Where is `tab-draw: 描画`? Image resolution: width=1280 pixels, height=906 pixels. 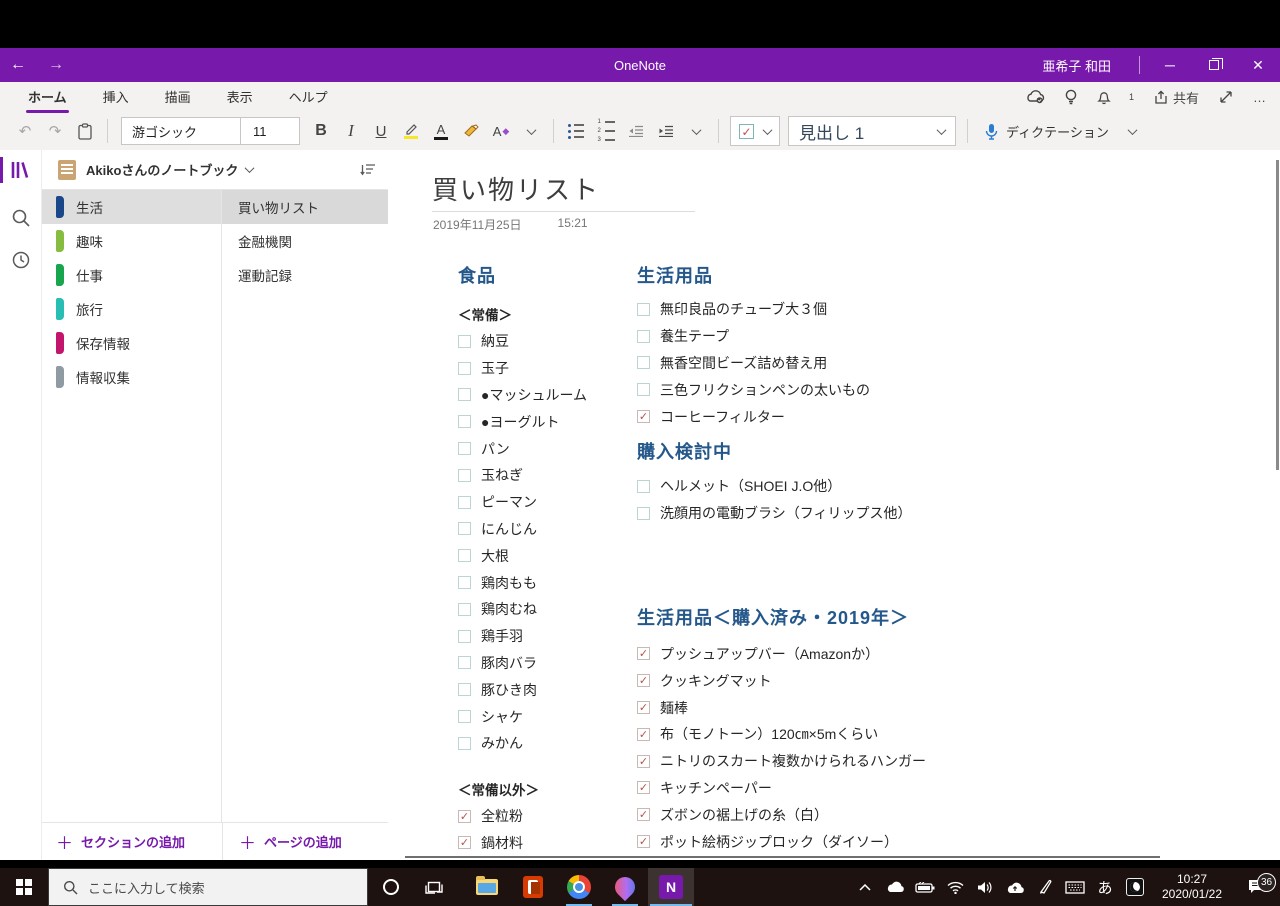
tab-draw: 描画 is located at coordinates (178, 97).